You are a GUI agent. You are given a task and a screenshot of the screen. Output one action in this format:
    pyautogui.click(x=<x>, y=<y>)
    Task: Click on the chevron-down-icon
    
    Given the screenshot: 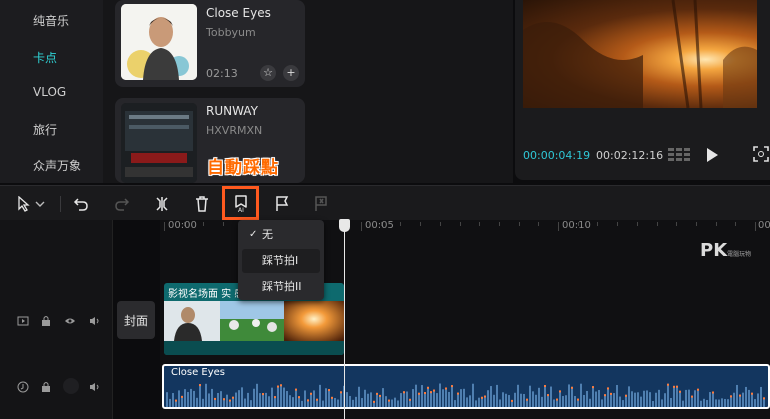 What is the action you would take?
    pyautogui.click(x=40, y=204)
    